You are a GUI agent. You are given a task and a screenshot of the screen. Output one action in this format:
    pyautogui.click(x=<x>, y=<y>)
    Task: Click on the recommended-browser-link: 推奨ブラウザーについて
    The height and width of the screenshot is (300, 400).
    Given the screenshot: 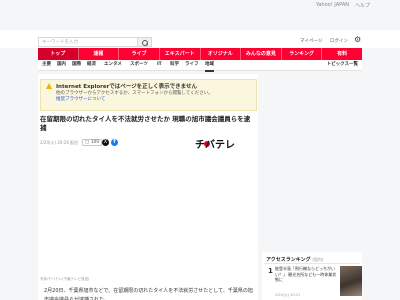 What is the action you would take?
    pyautogui.click(x=80, y=99)
    